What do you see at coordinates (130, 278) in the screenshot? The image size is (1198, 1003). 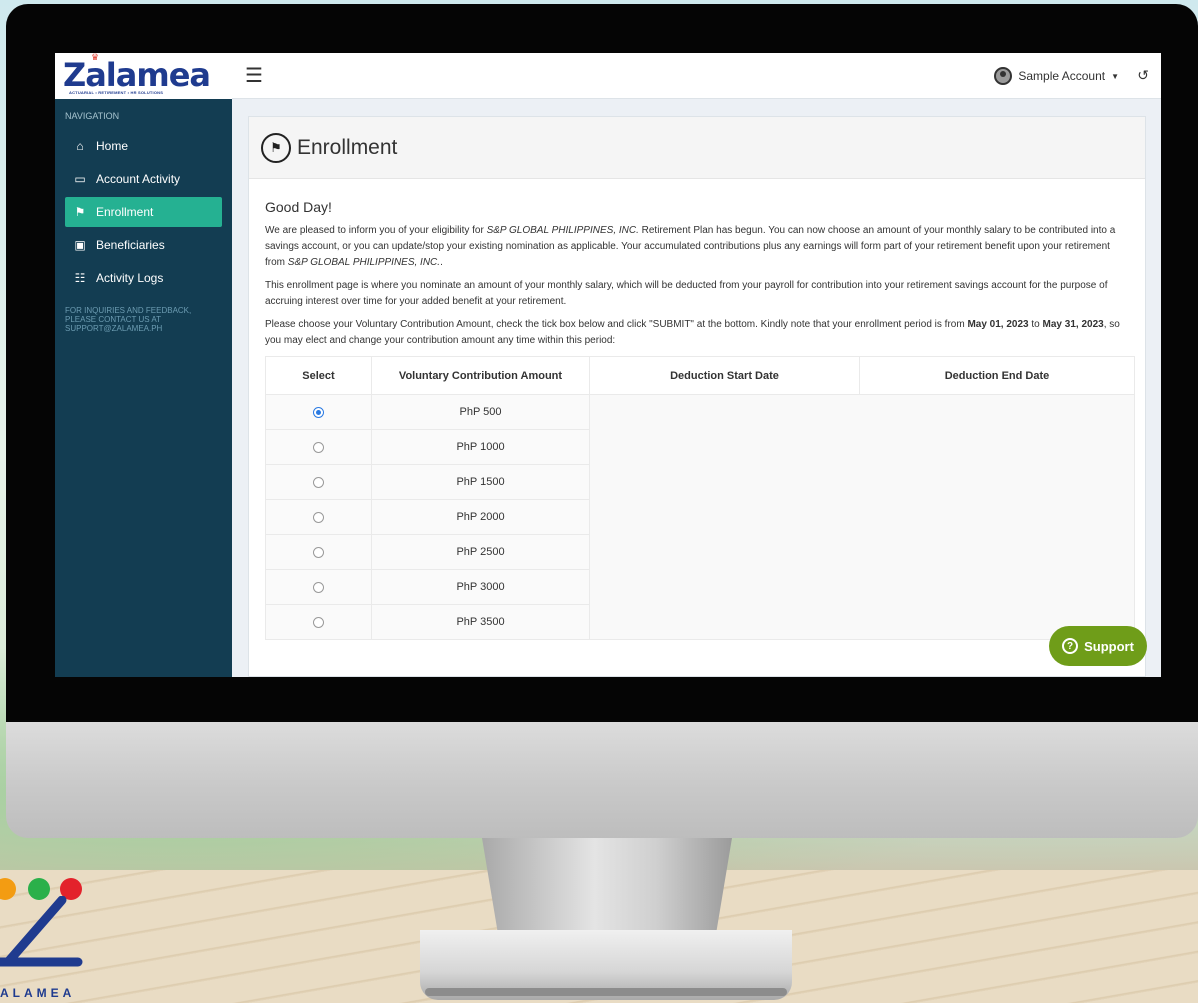 I see `sidebar-item-label: Activity Logs` at bounding box center [130, 278].